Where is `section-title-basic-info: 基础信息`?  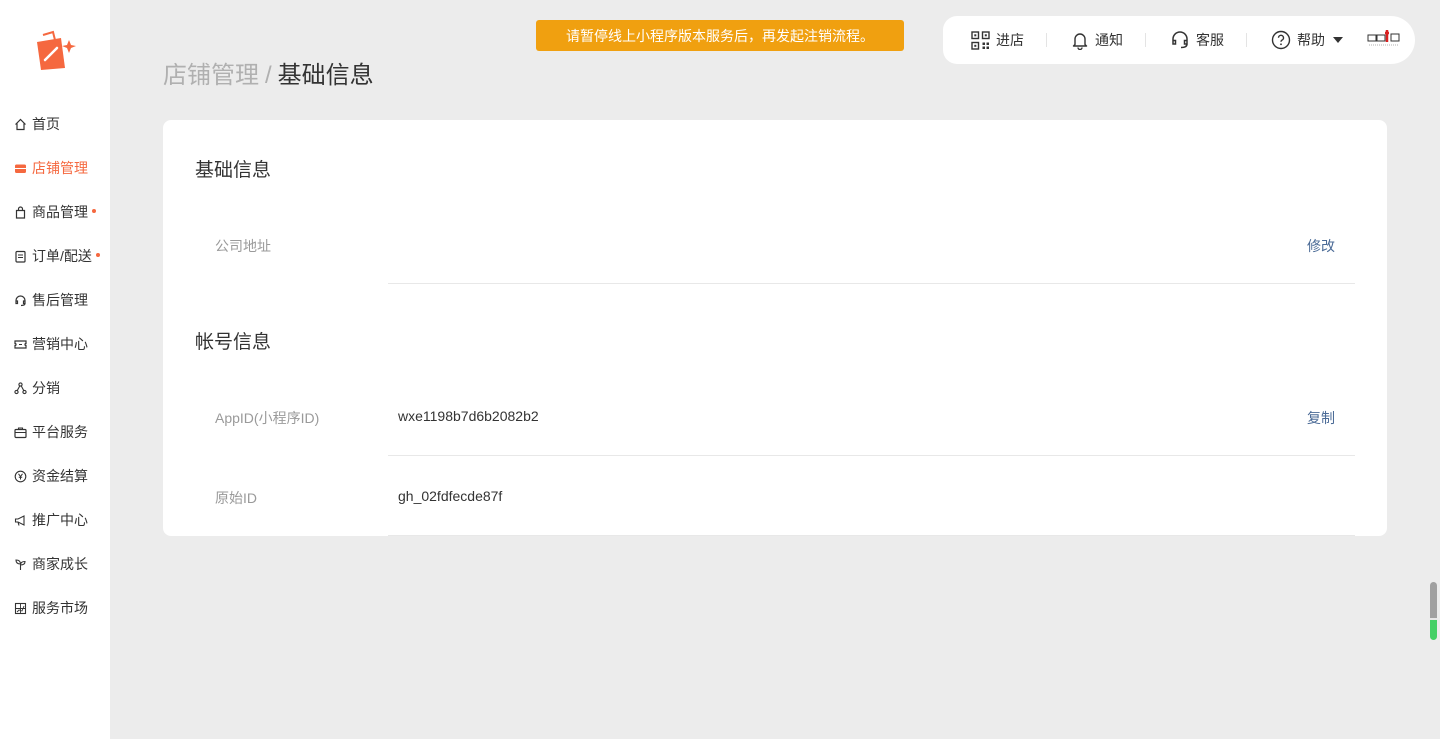 section-title-basic-info: 基础信息 is located at coordinates (233, 170).